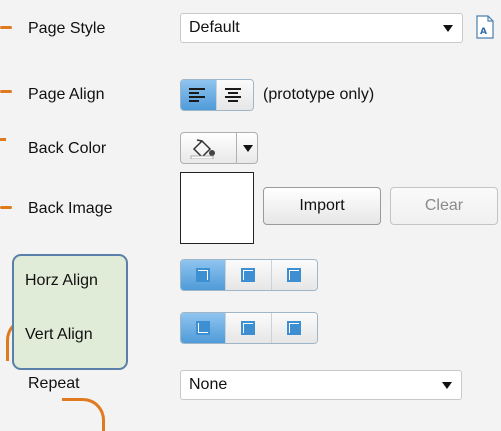  What do you see at coordinates (83, 414) in the screenshot?
I see `callout-curve-repeat` at bounding box center [83, 414].